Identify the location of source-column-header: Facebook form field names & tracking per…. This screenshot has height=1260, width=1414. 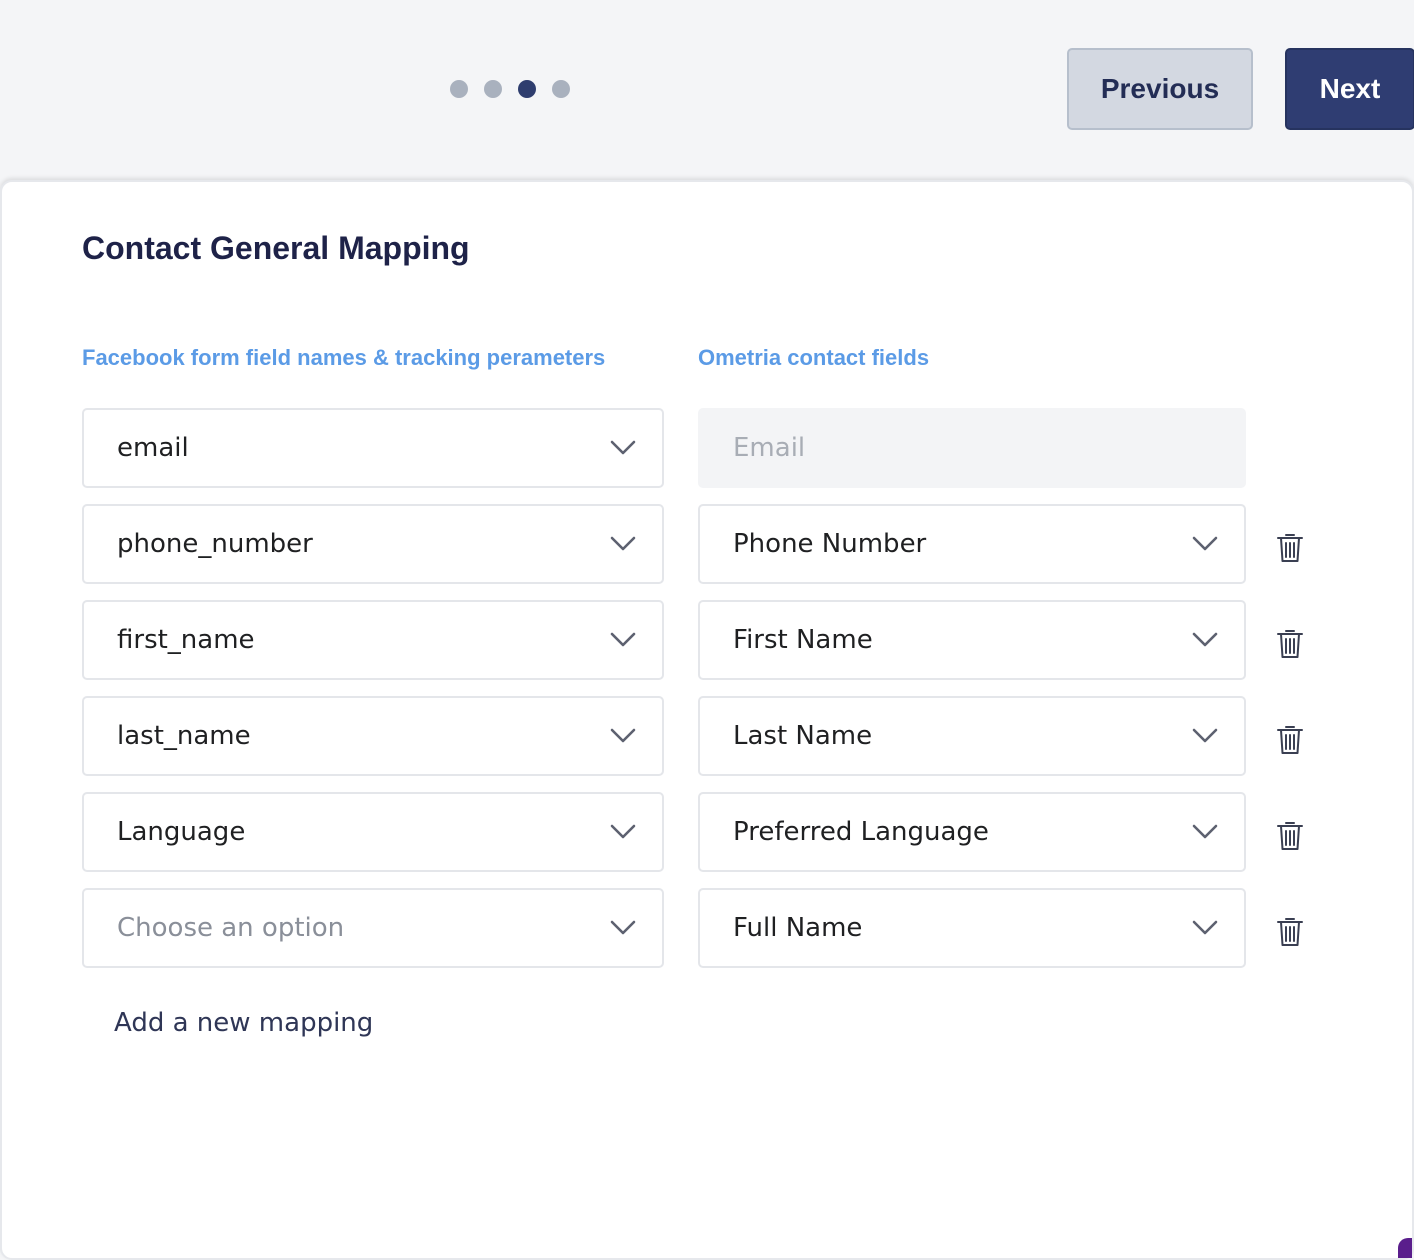
(344, 357).